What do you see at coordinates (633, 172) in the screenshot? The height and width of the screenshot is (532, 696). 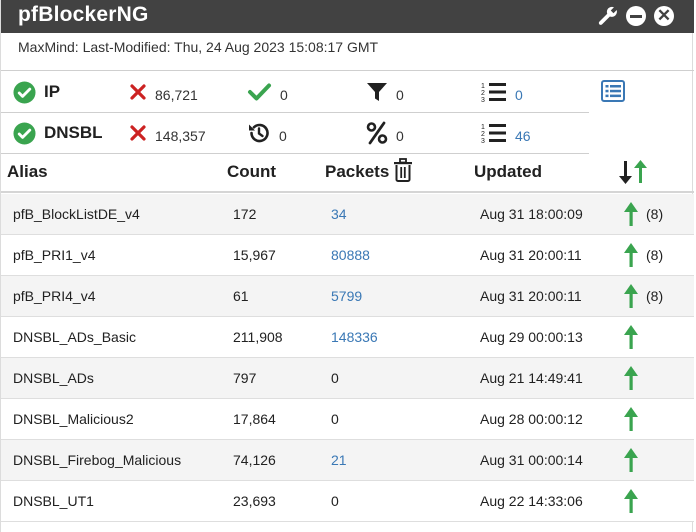 I see `sort-up-down-icon` at bounding box center [633, 172].